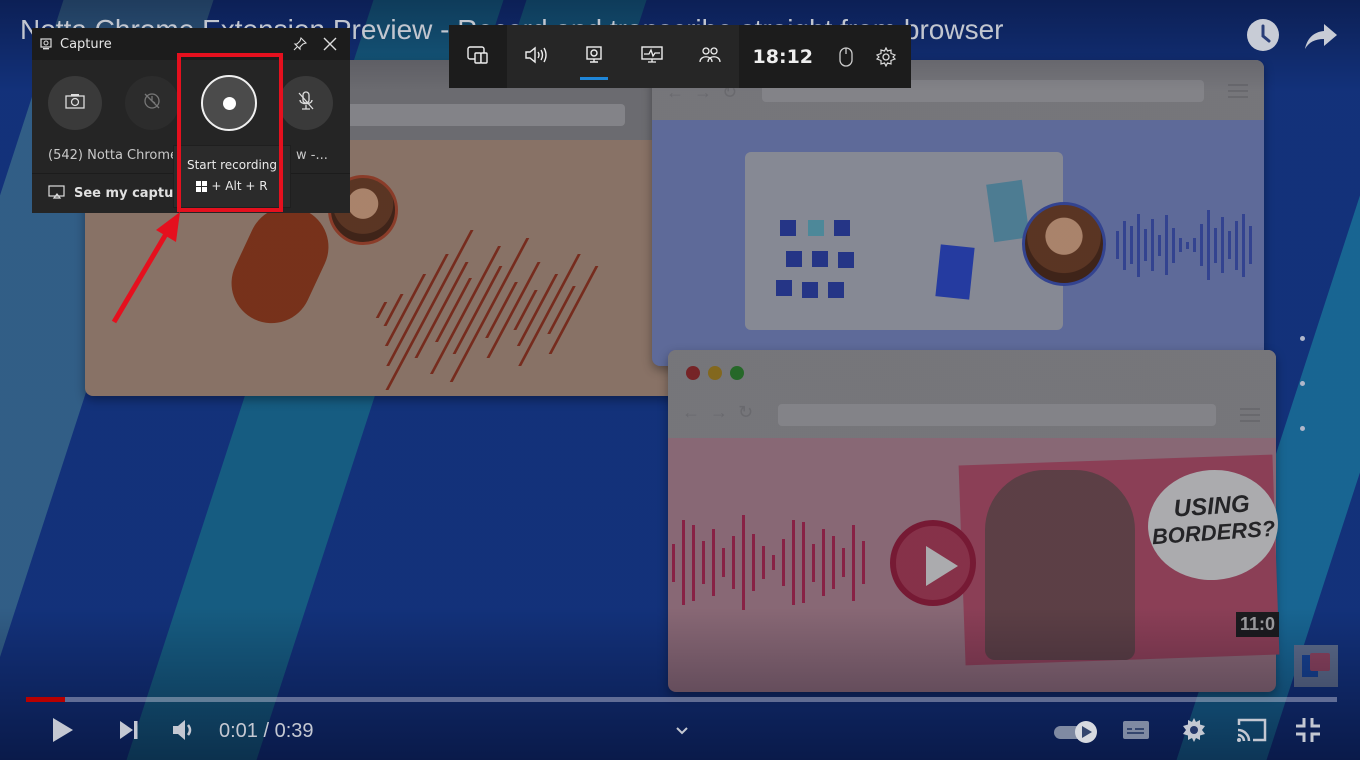 This screenshot has width=1360, height=760. I want to click on speaker-icon, so click(536, 57).